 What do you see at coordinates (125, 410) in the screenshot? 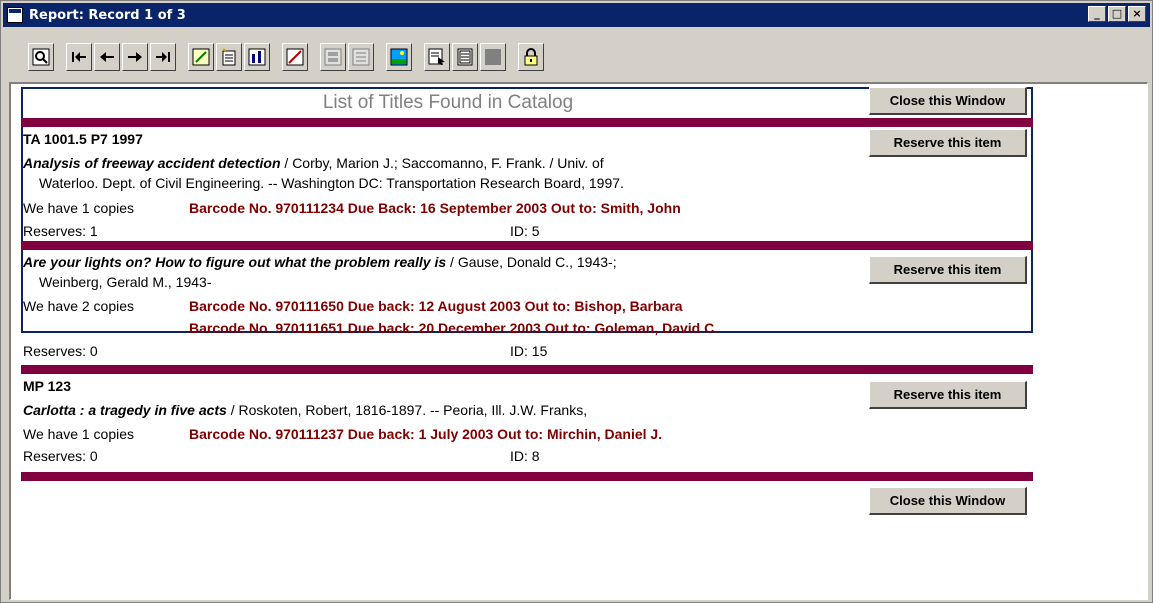
I see `record-title: Carlotta : a tragedy in five acts` at bounding box center [125, 410].